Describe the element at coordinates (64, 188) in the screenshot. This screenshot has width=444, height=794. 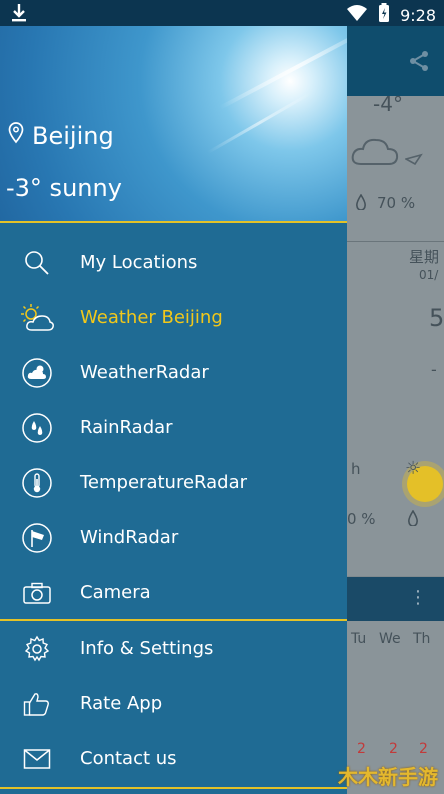
I see `current-weather: -3° sunny` at that location.